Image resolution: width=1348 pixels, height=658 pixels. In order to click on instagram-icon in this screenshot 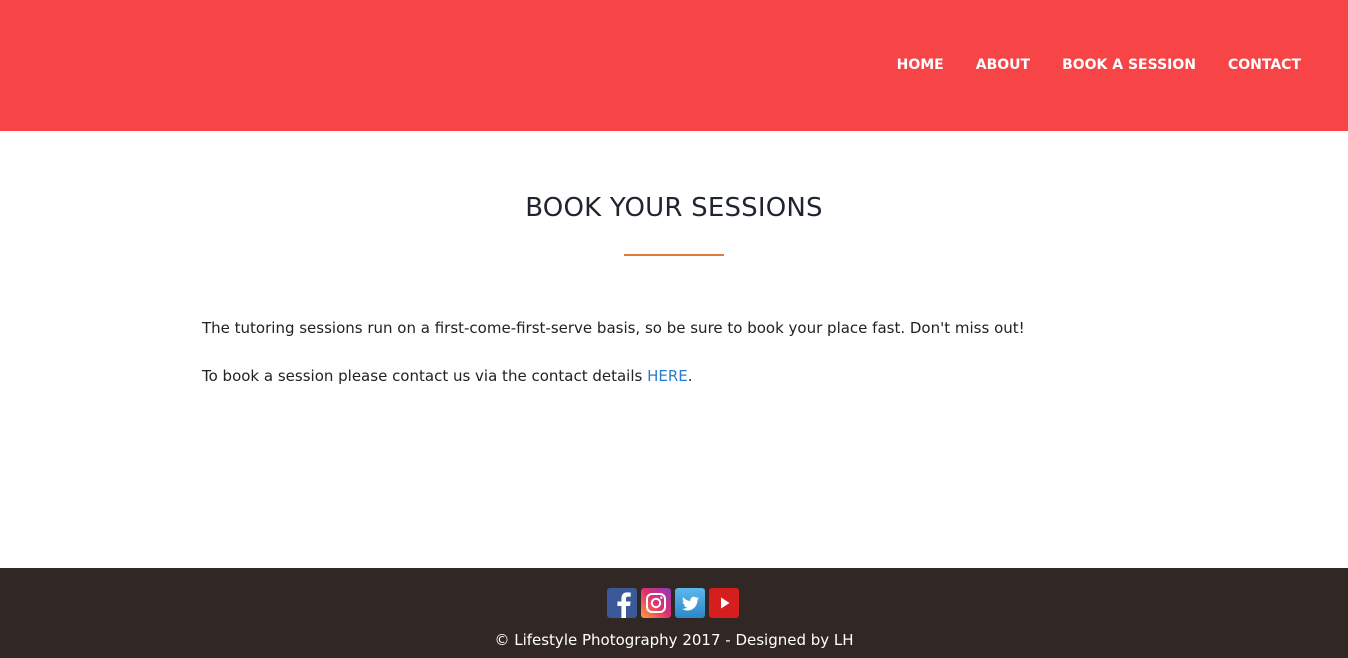, I will do `click(656, 603)`.